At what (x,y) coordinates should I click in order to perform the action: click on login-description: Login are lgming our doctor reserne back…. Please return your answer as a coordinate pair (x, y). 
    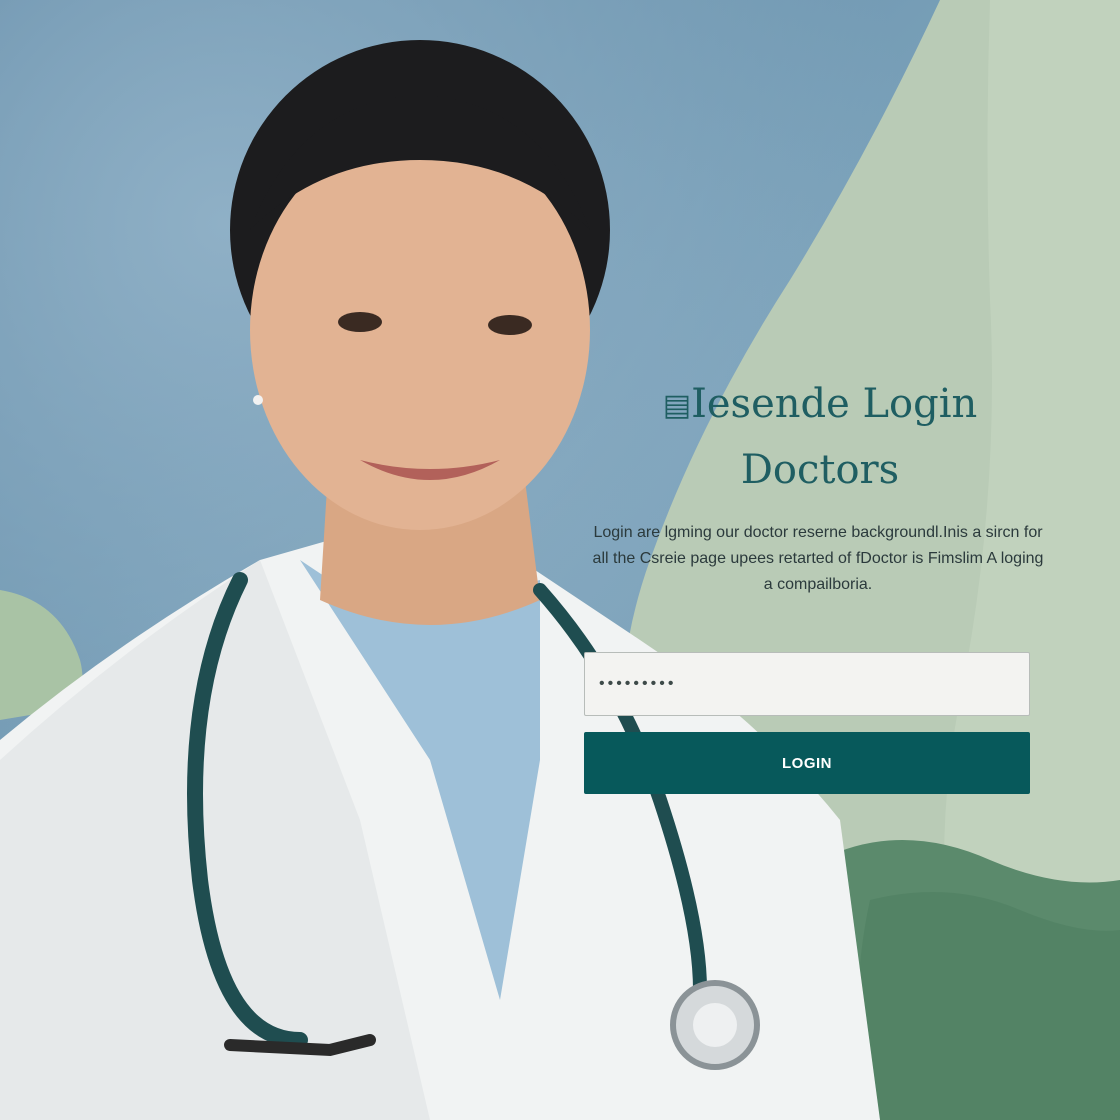
    Looking at the image, I should click on (818, 558).